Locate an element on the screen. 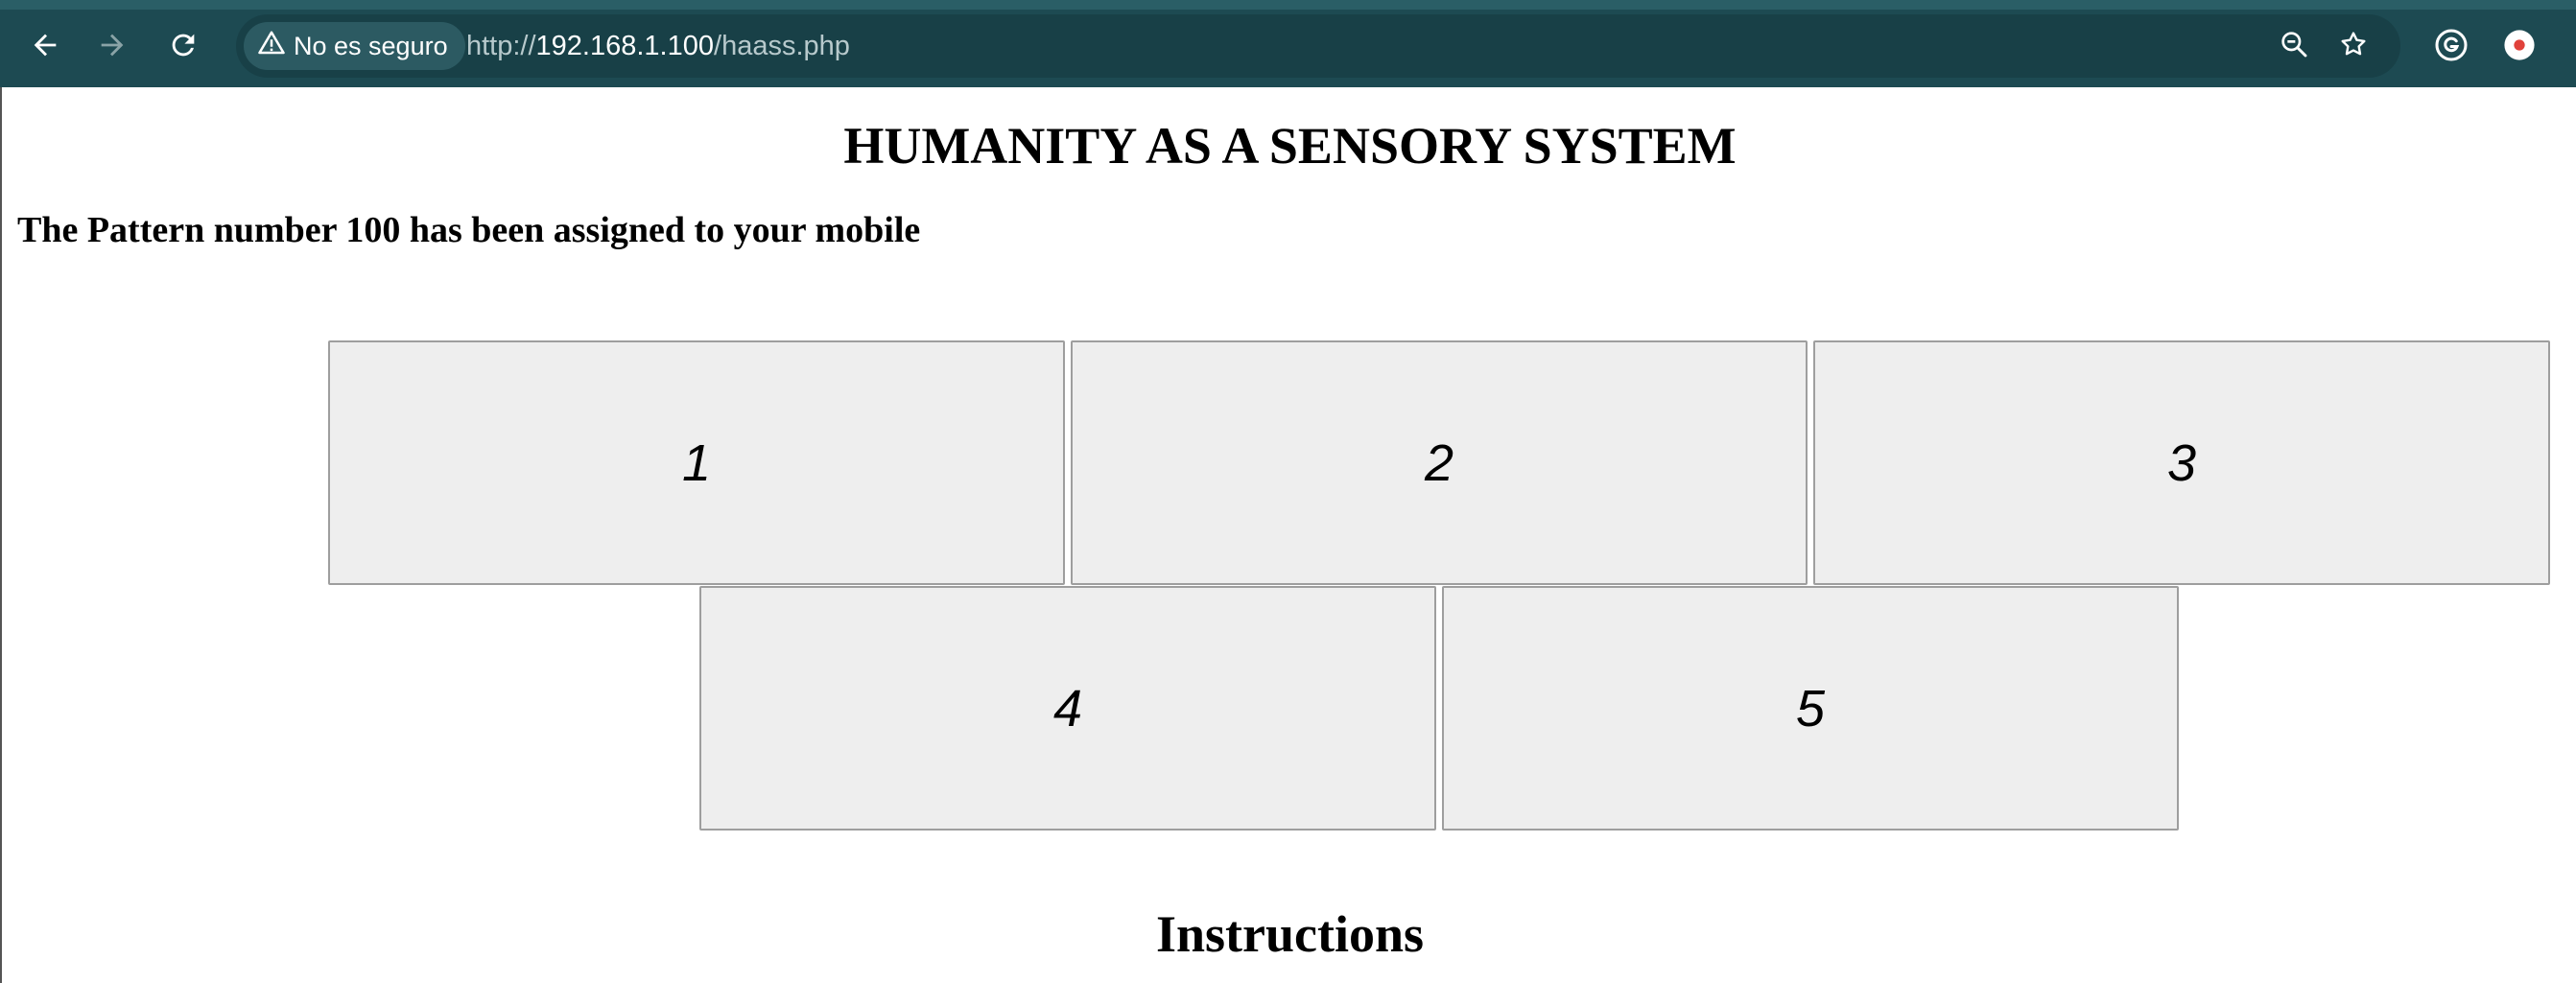 This screenshot has width=2576, height=983. forward-icon is located at coordinates (113, 45).